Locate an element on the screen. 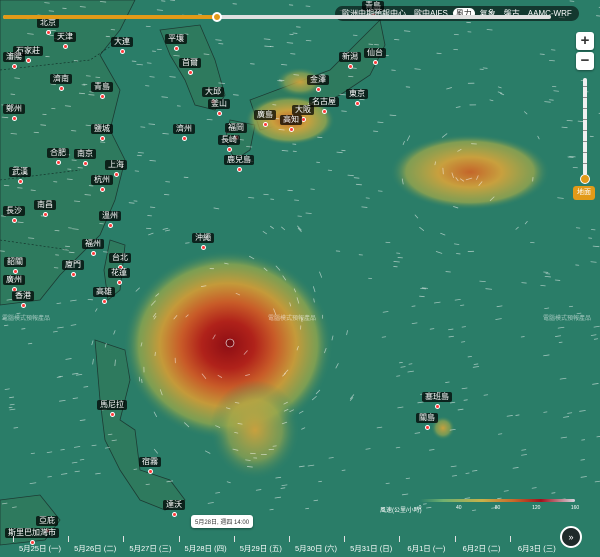  wind-speed-legend: 風速(公里/小時) 0 40 80 120 160 is located at coordinates (480, 507).